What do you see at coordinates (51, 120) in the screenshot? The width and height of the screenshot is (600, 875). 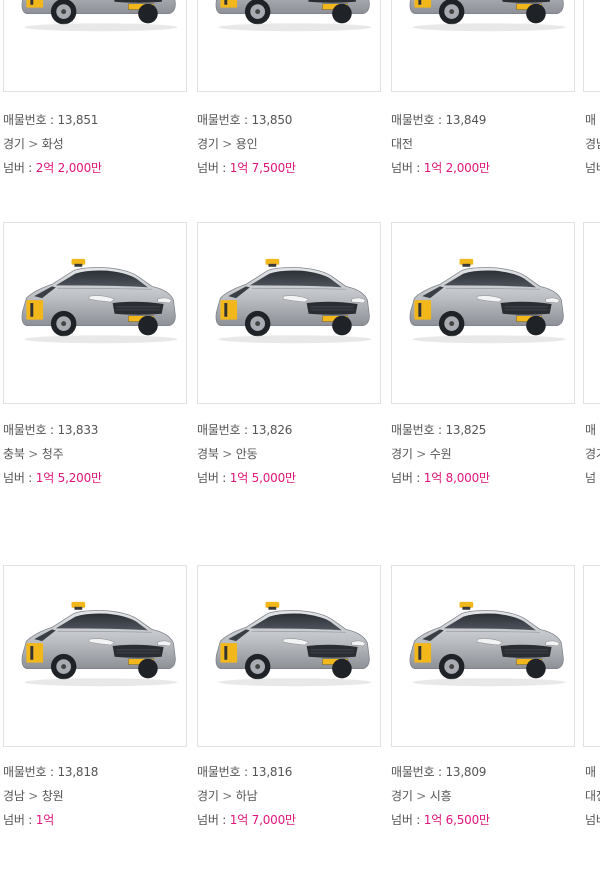 I see `listing-number: 매물번호 : 13,851` at bounding box center [51, 120].